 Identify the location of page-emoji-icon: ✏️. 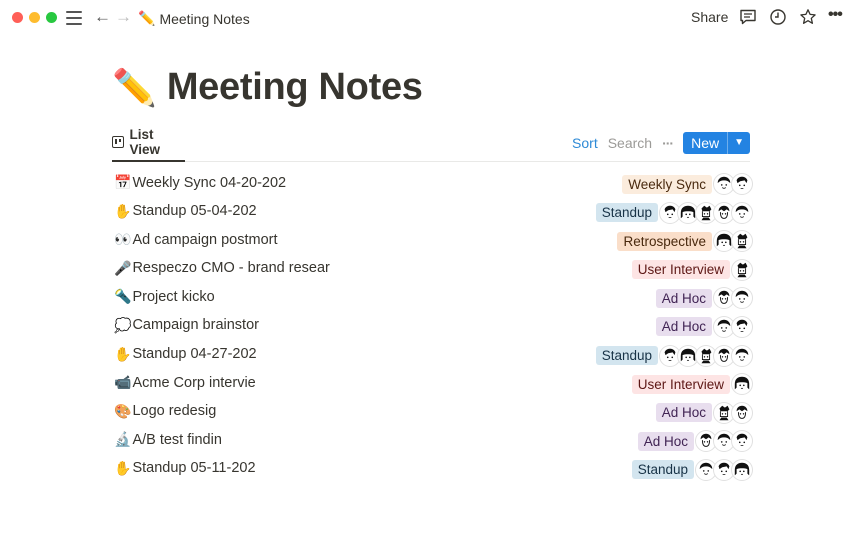
(134, 88).